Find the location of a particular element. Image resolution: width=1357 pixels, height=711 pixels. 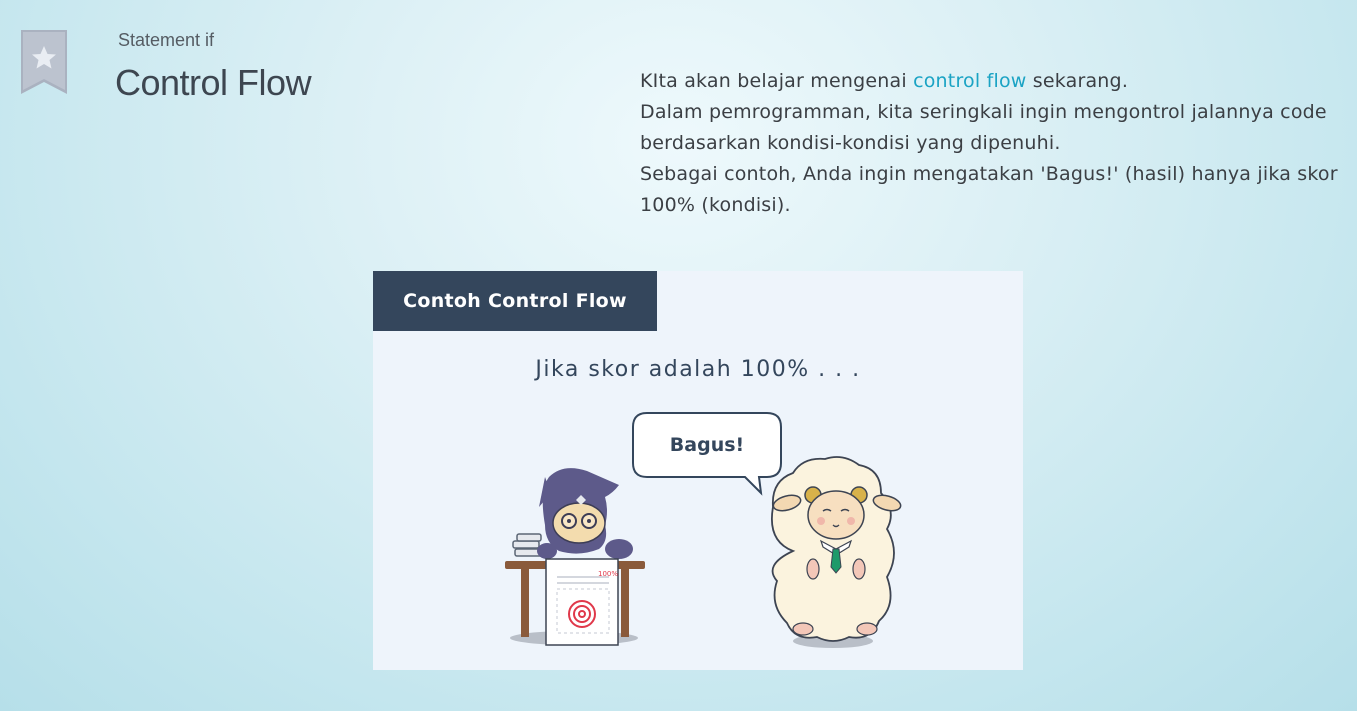

intro-text-before: KIta akan belajar mengenai is located at coordinates (777, 81).